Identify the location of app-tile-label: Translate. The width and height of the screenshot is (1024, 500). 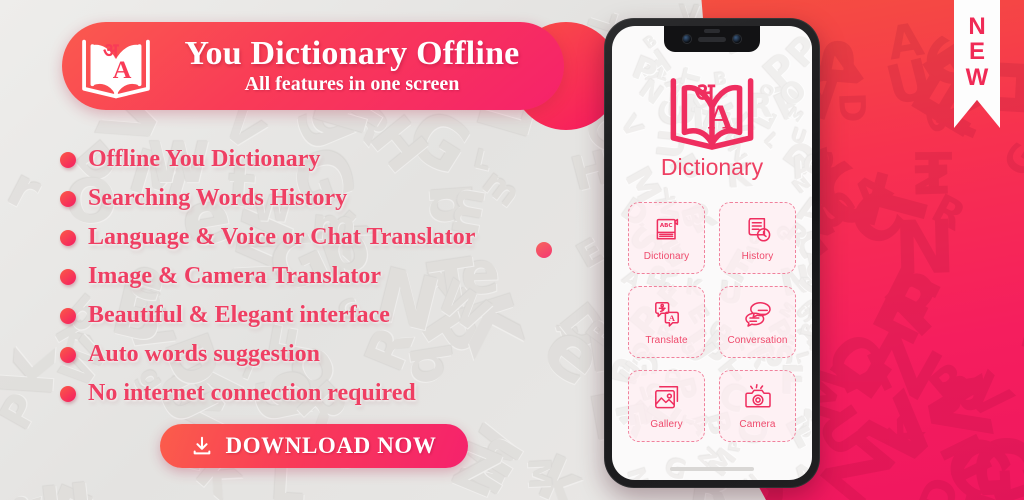
(666, 340).